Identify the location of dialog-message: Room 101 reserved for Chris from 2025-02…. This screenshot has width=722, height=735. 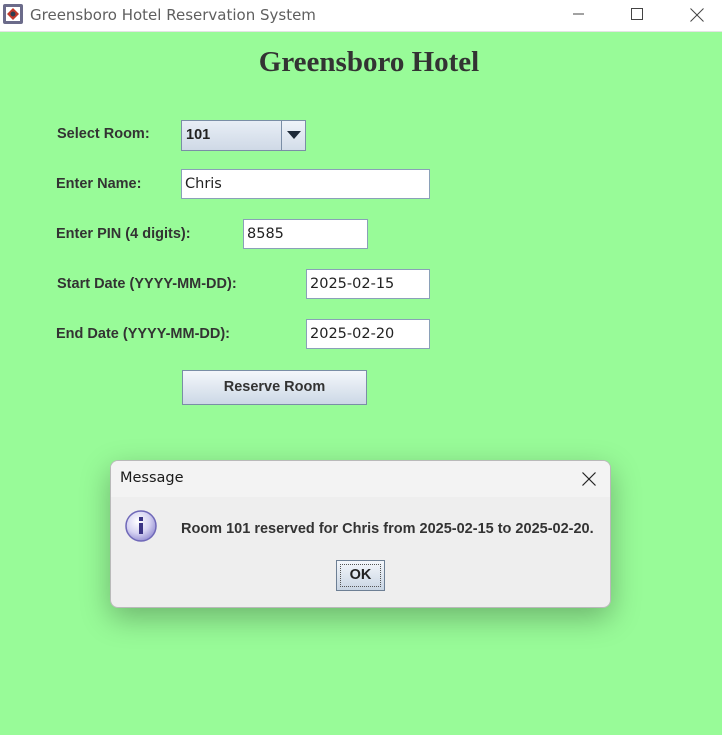
(387, 529).